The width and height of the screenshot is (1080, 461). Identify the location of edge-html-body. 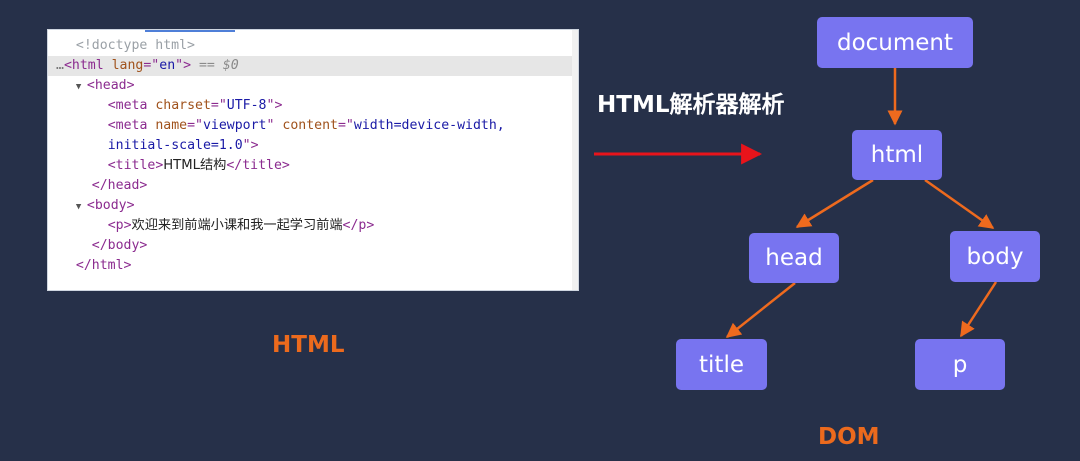
(959, 204).